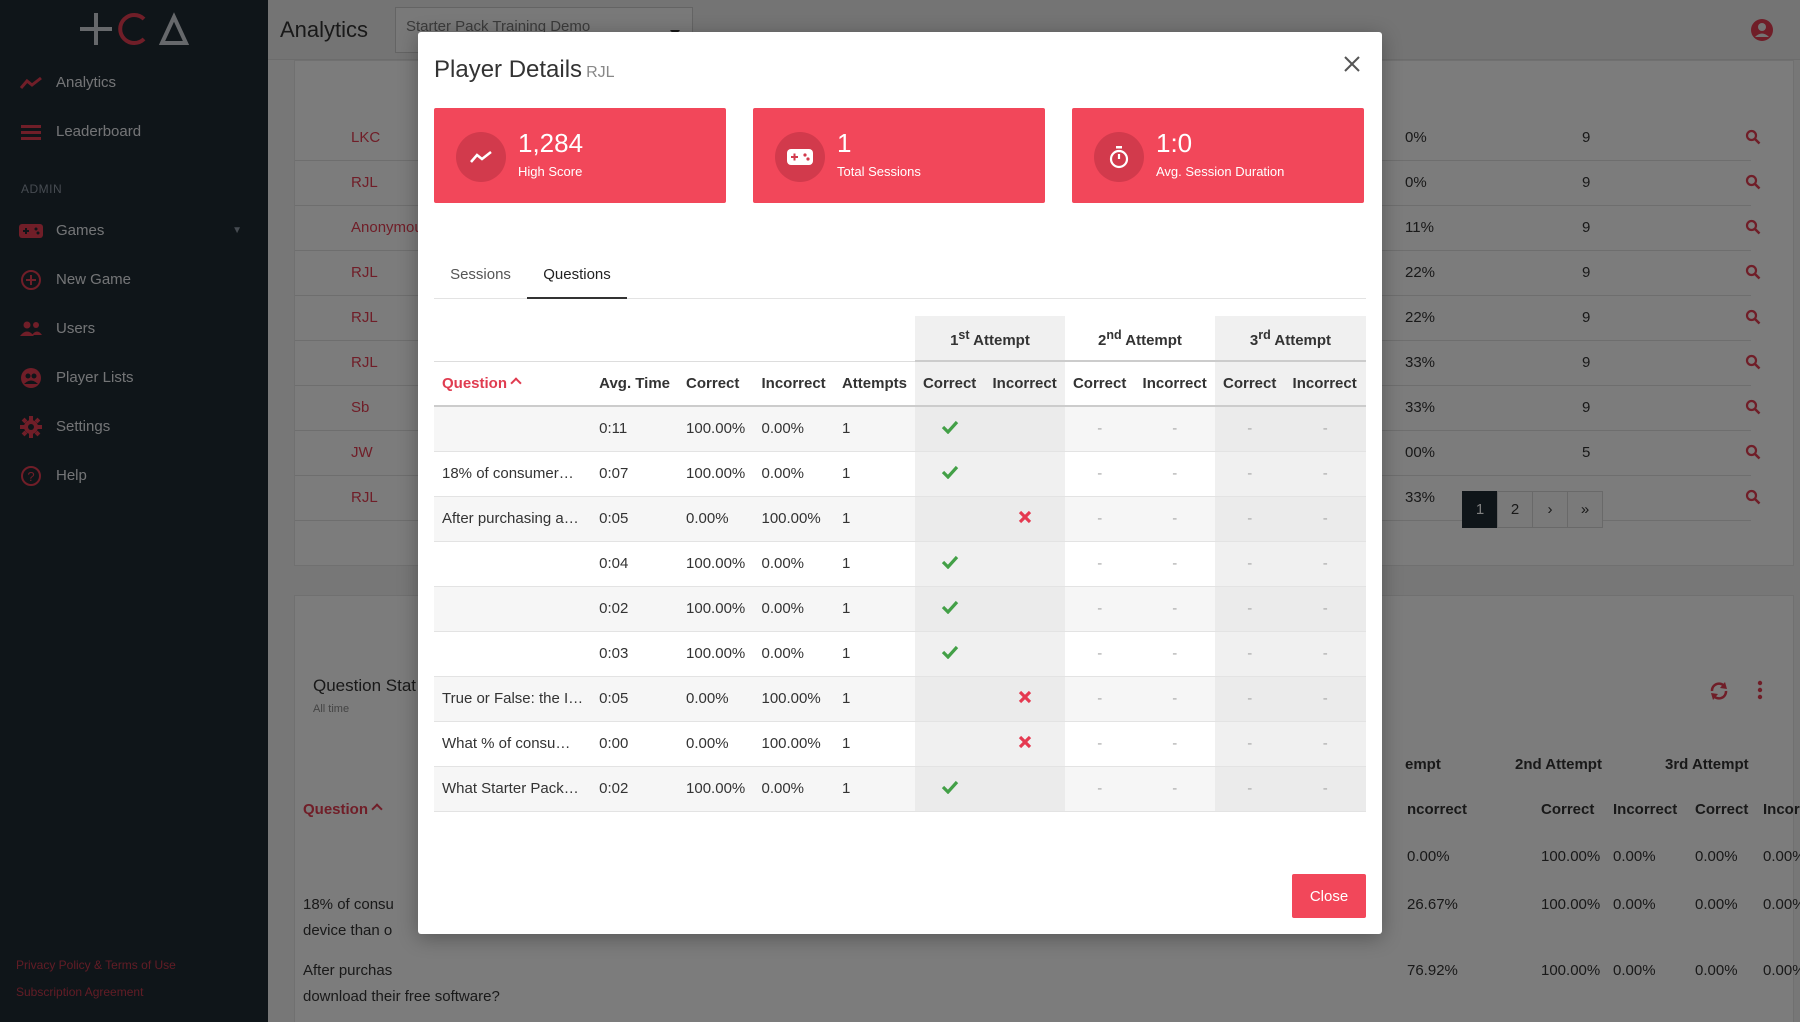 This screenshot has height=1022, width=1800. I want to click on attempt-1-incorrect-header: Incorrect, so click(1024, 384).